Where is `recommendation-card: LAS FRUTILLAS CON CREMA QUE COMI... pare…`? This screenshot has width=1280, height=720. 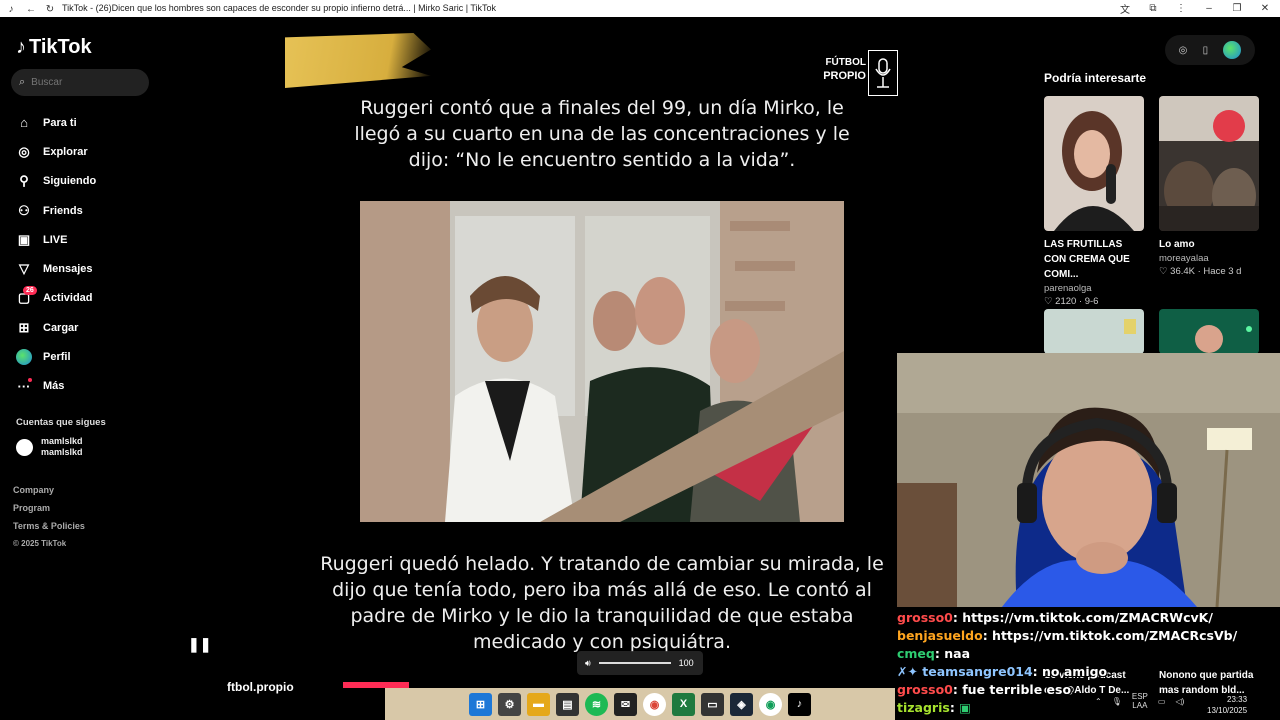
recommendation-card: LAS FRUTILLAS CON CREMA QUE COMI... pare… is located at coordinates (1094, 201).